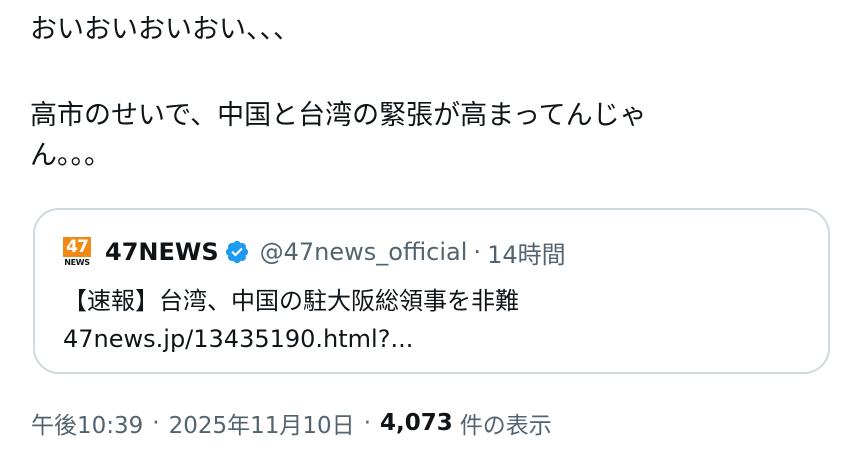  Describe the element at coordinates (416, 423) in the screenshot. I see `views-count: 4,073` at that location.